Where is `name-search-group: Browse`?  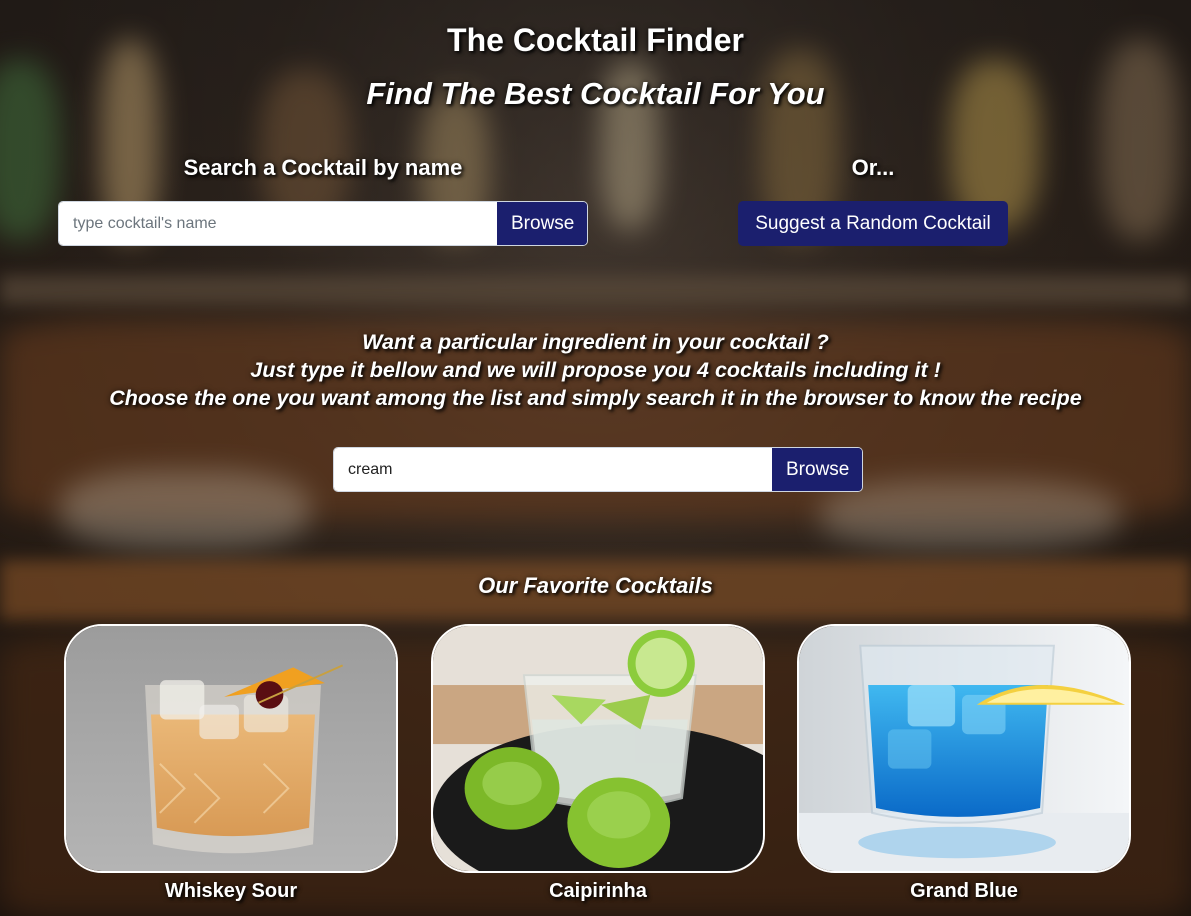
name-search-group: Browse is located at coordinates (323, 223).